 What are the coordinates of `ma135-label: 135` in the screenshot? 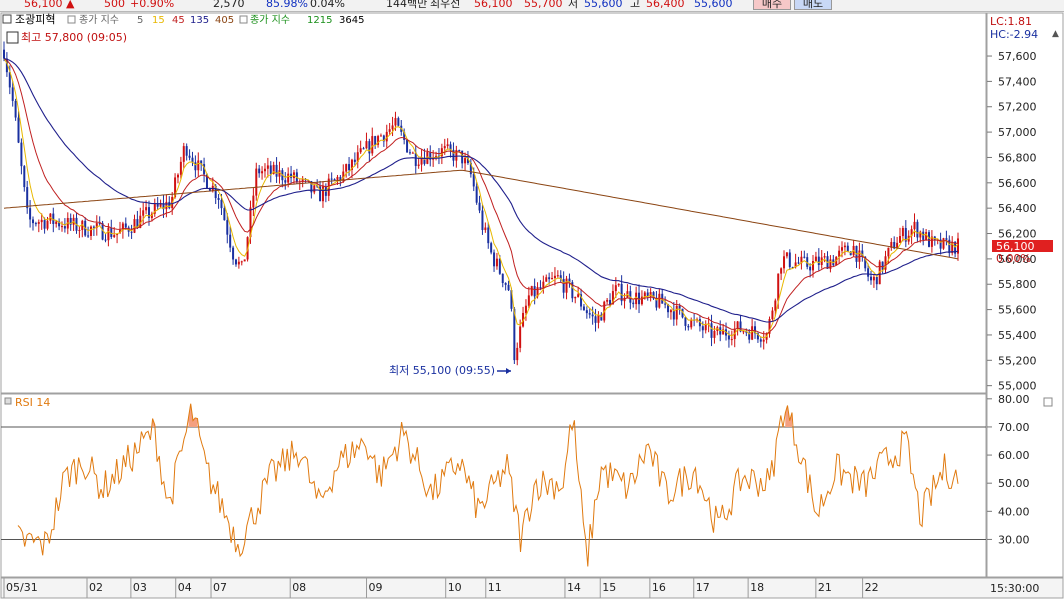 It's located at (199, 20).